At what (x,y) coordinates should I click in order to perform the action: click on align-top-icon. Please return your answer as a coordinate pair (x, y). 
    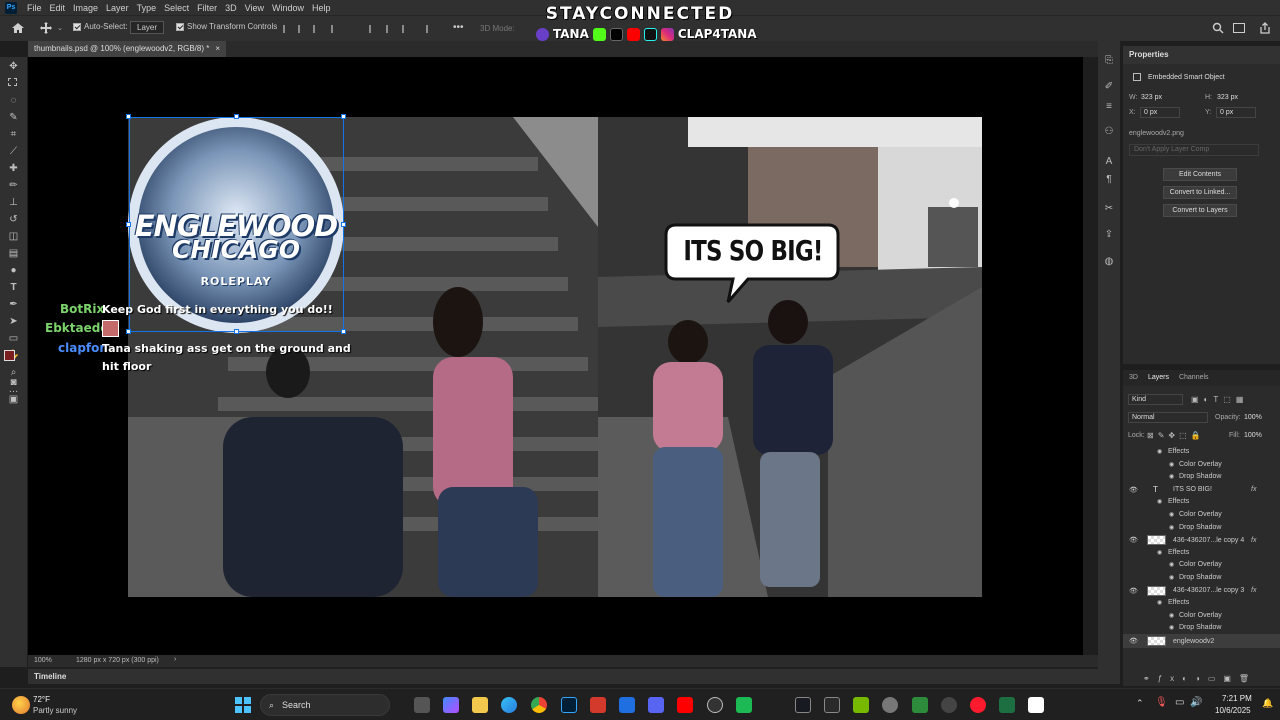
    Looking at the image, I should click on (335, 29).